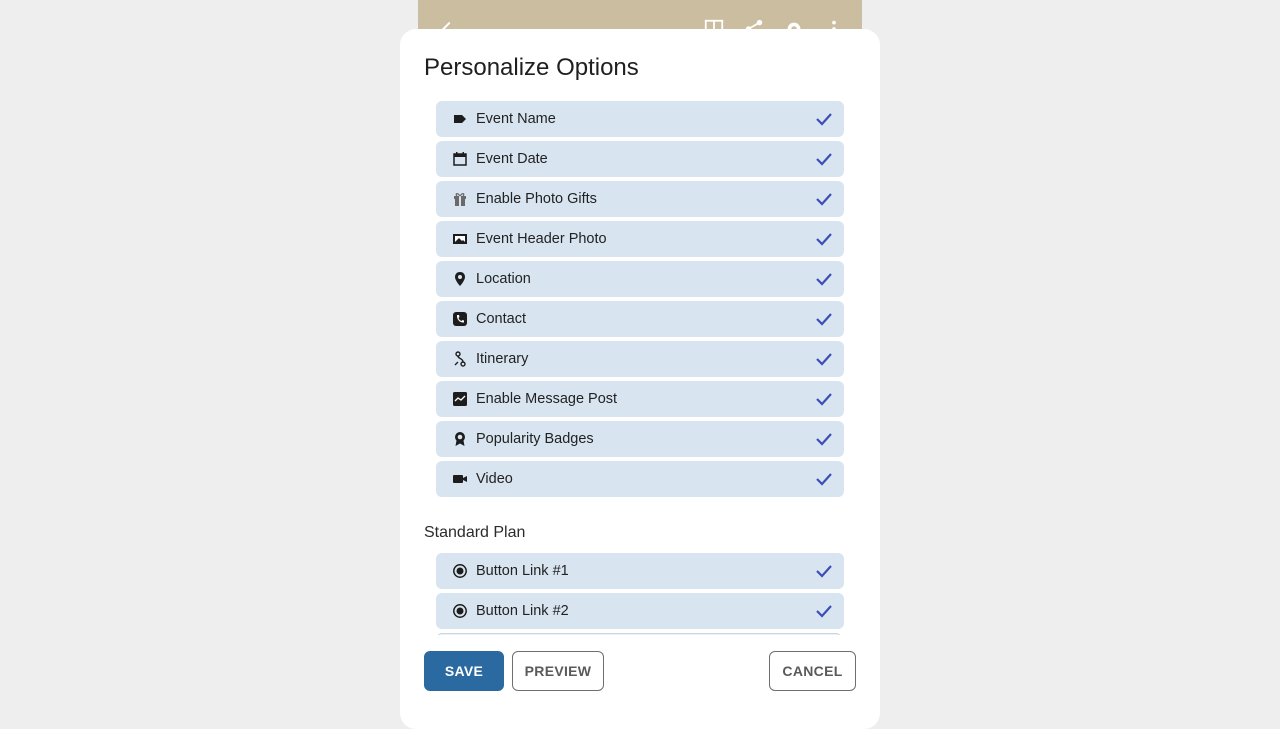 This screenshot has width=1280, height=729. I want to click on location-pin-icon, so click(460, 279).